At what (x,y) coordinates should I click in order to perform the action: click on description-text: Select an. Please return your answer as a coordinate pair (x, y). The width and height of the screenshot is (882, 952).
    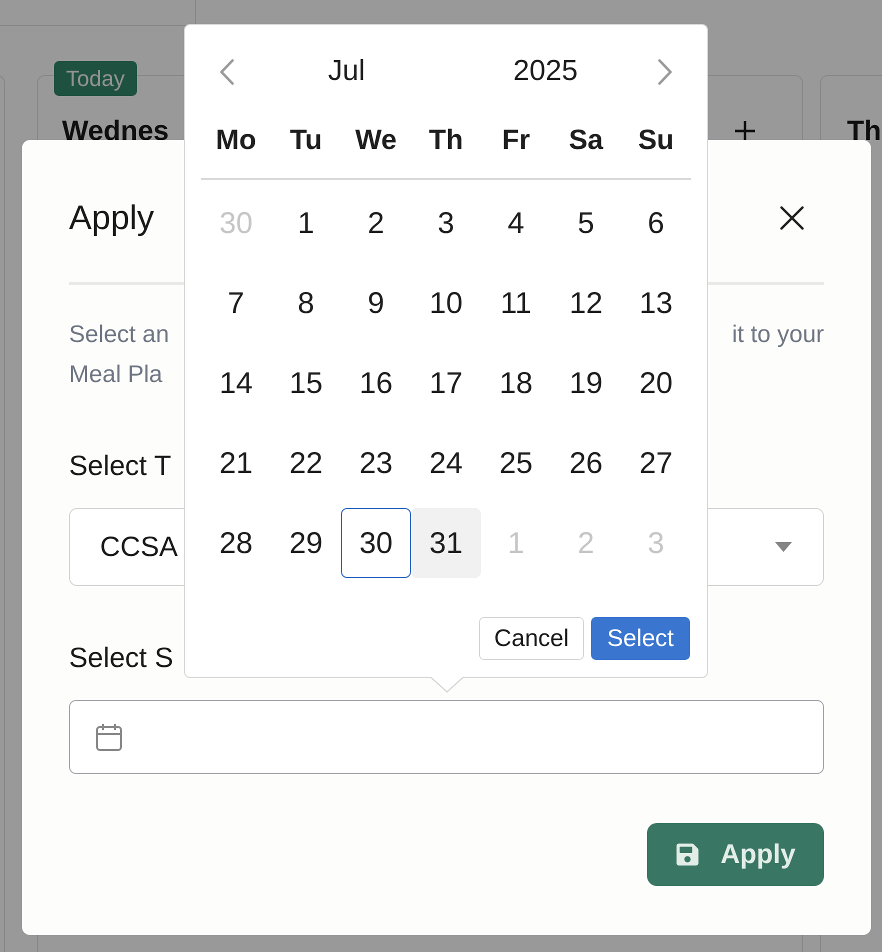
    Looking at the image, I should click on (119, 335).